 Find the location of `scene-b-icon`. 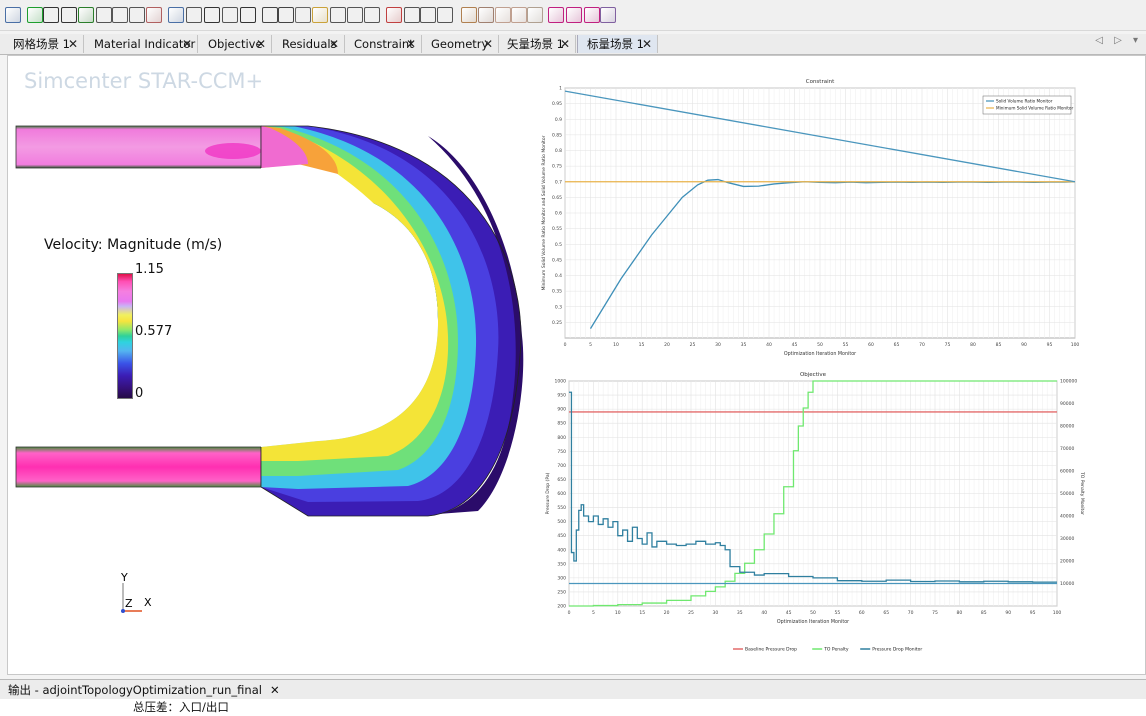

scene-b-icon is located at coordinates (574, 15).